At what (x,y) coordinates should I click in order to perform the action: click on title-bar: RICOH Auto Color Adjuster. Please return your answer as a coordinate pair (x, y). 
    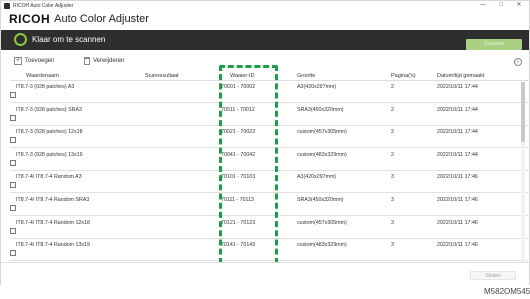
    Looking at the image, I should click on (264, 5).